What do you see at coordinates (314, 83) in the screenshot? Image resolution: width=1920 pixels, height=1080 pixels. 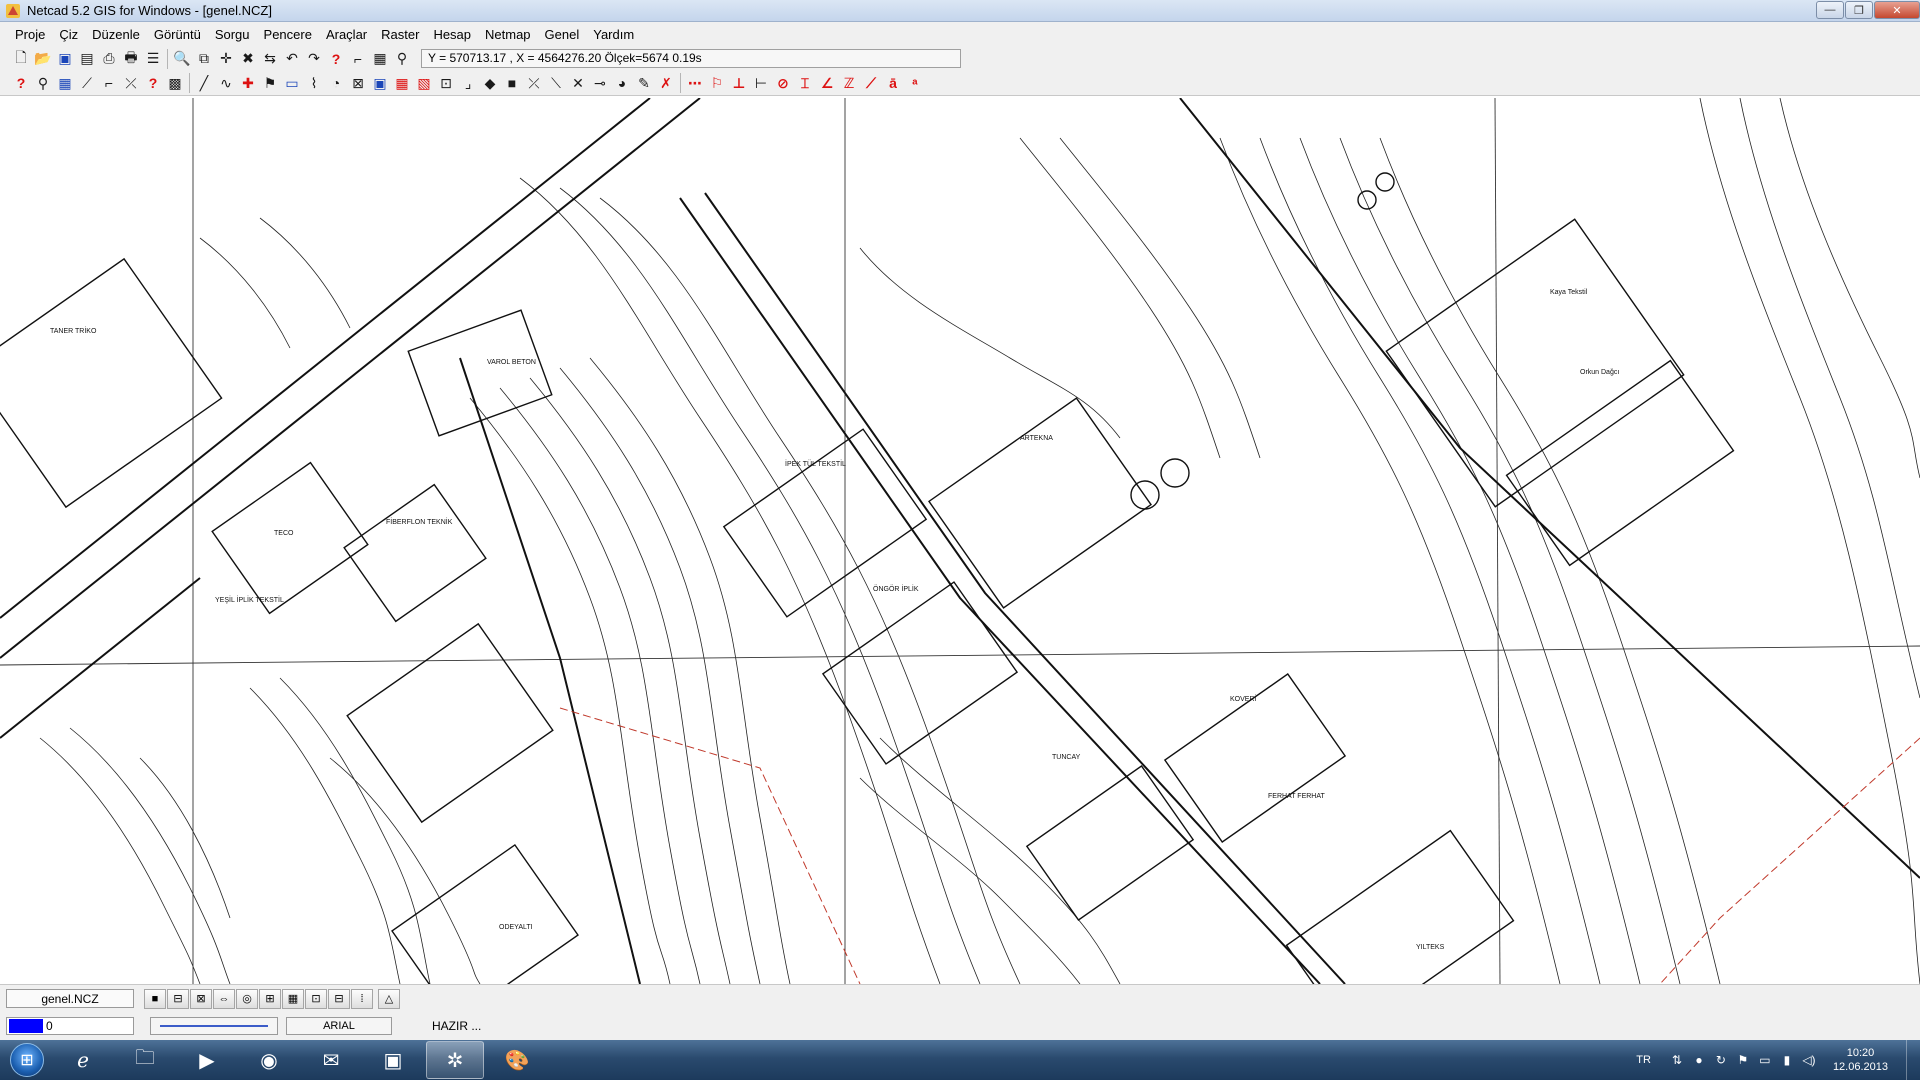 I see `profile-icon: ⌇` at bounding box center [314, 83].